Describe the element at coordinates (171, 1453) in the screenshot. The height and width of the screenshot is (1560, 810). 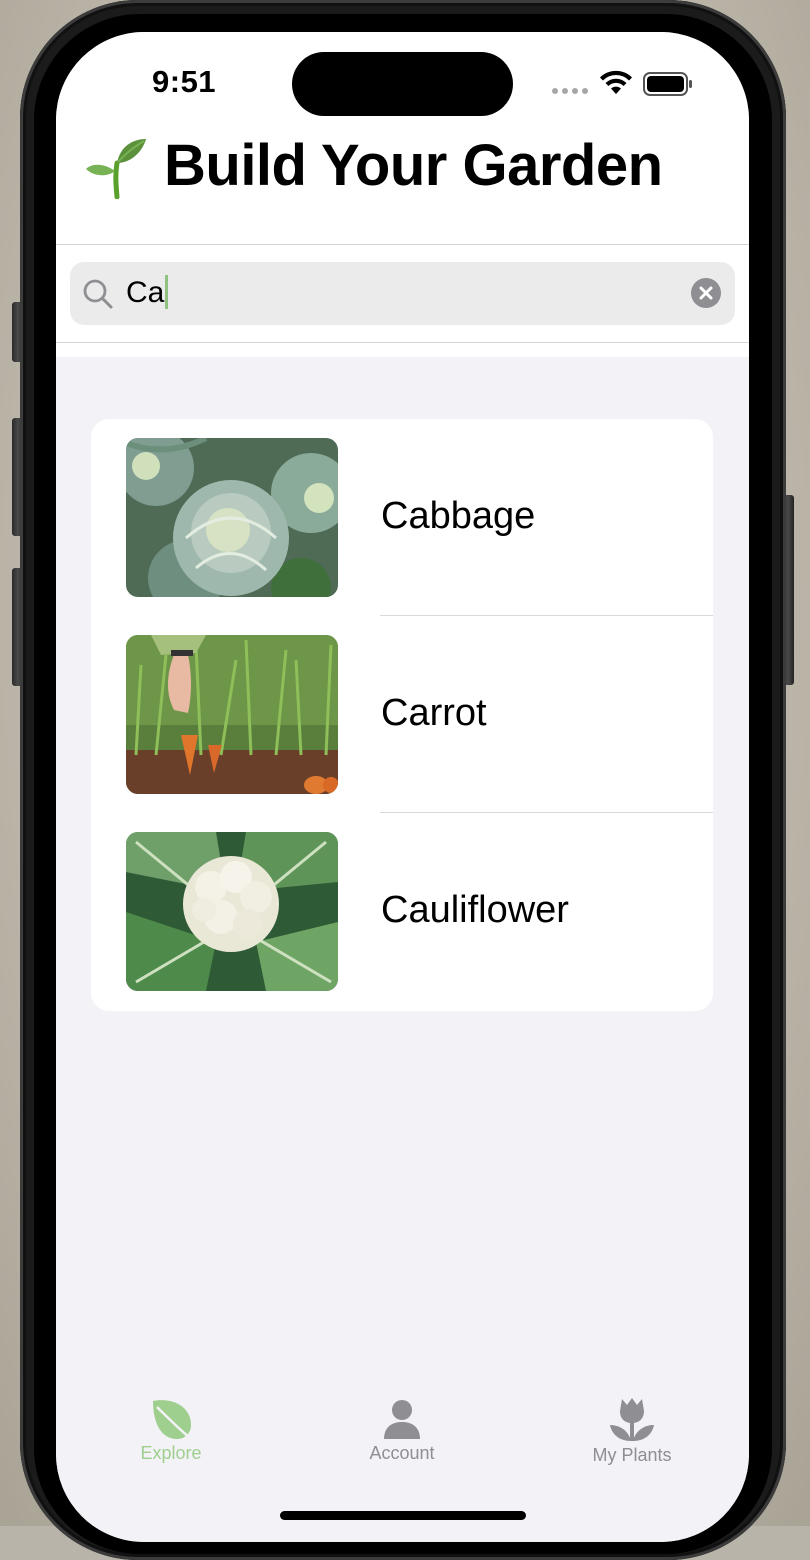
I see `tab-explore-label: Explore` at that location.